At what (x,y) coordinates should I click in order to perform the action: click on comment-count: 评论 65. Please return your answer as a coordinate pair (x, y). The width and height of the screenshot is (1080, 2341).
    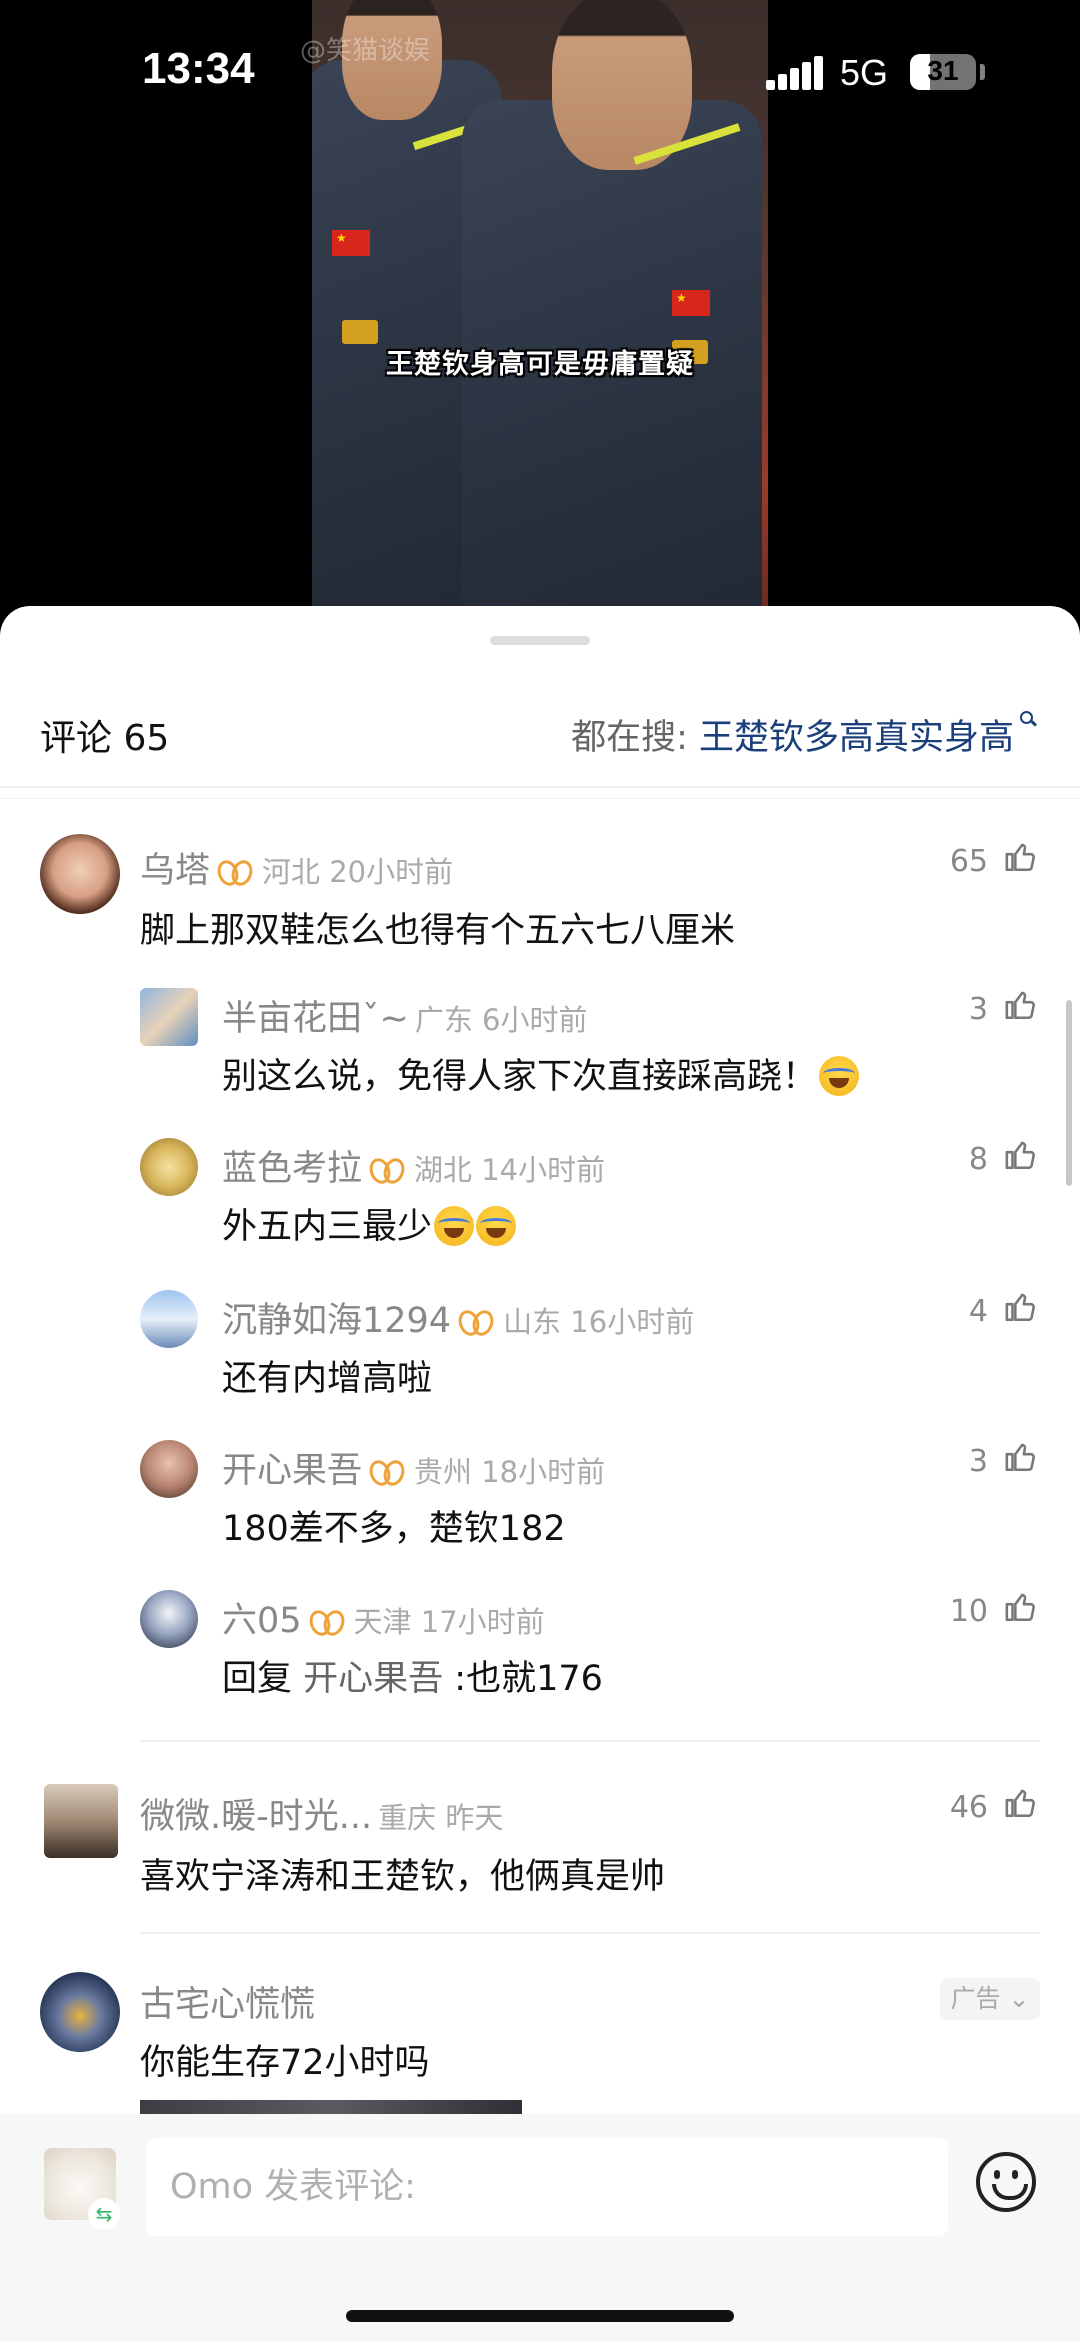
    Looking at the image, I should click on (105, 738).